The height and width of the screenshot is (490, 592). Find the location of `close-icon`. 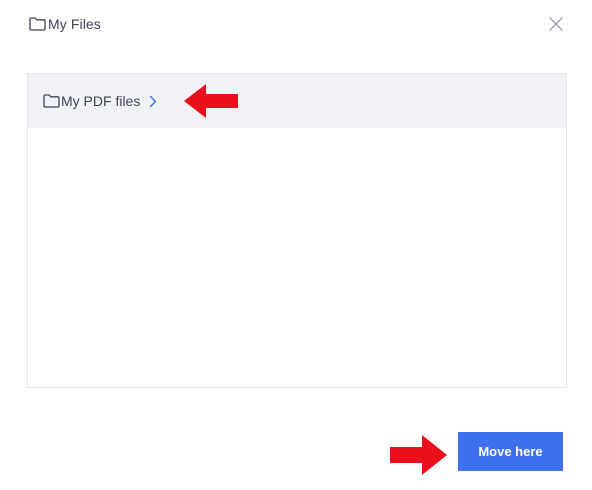

close-icon is located at coordinates (556, 24).